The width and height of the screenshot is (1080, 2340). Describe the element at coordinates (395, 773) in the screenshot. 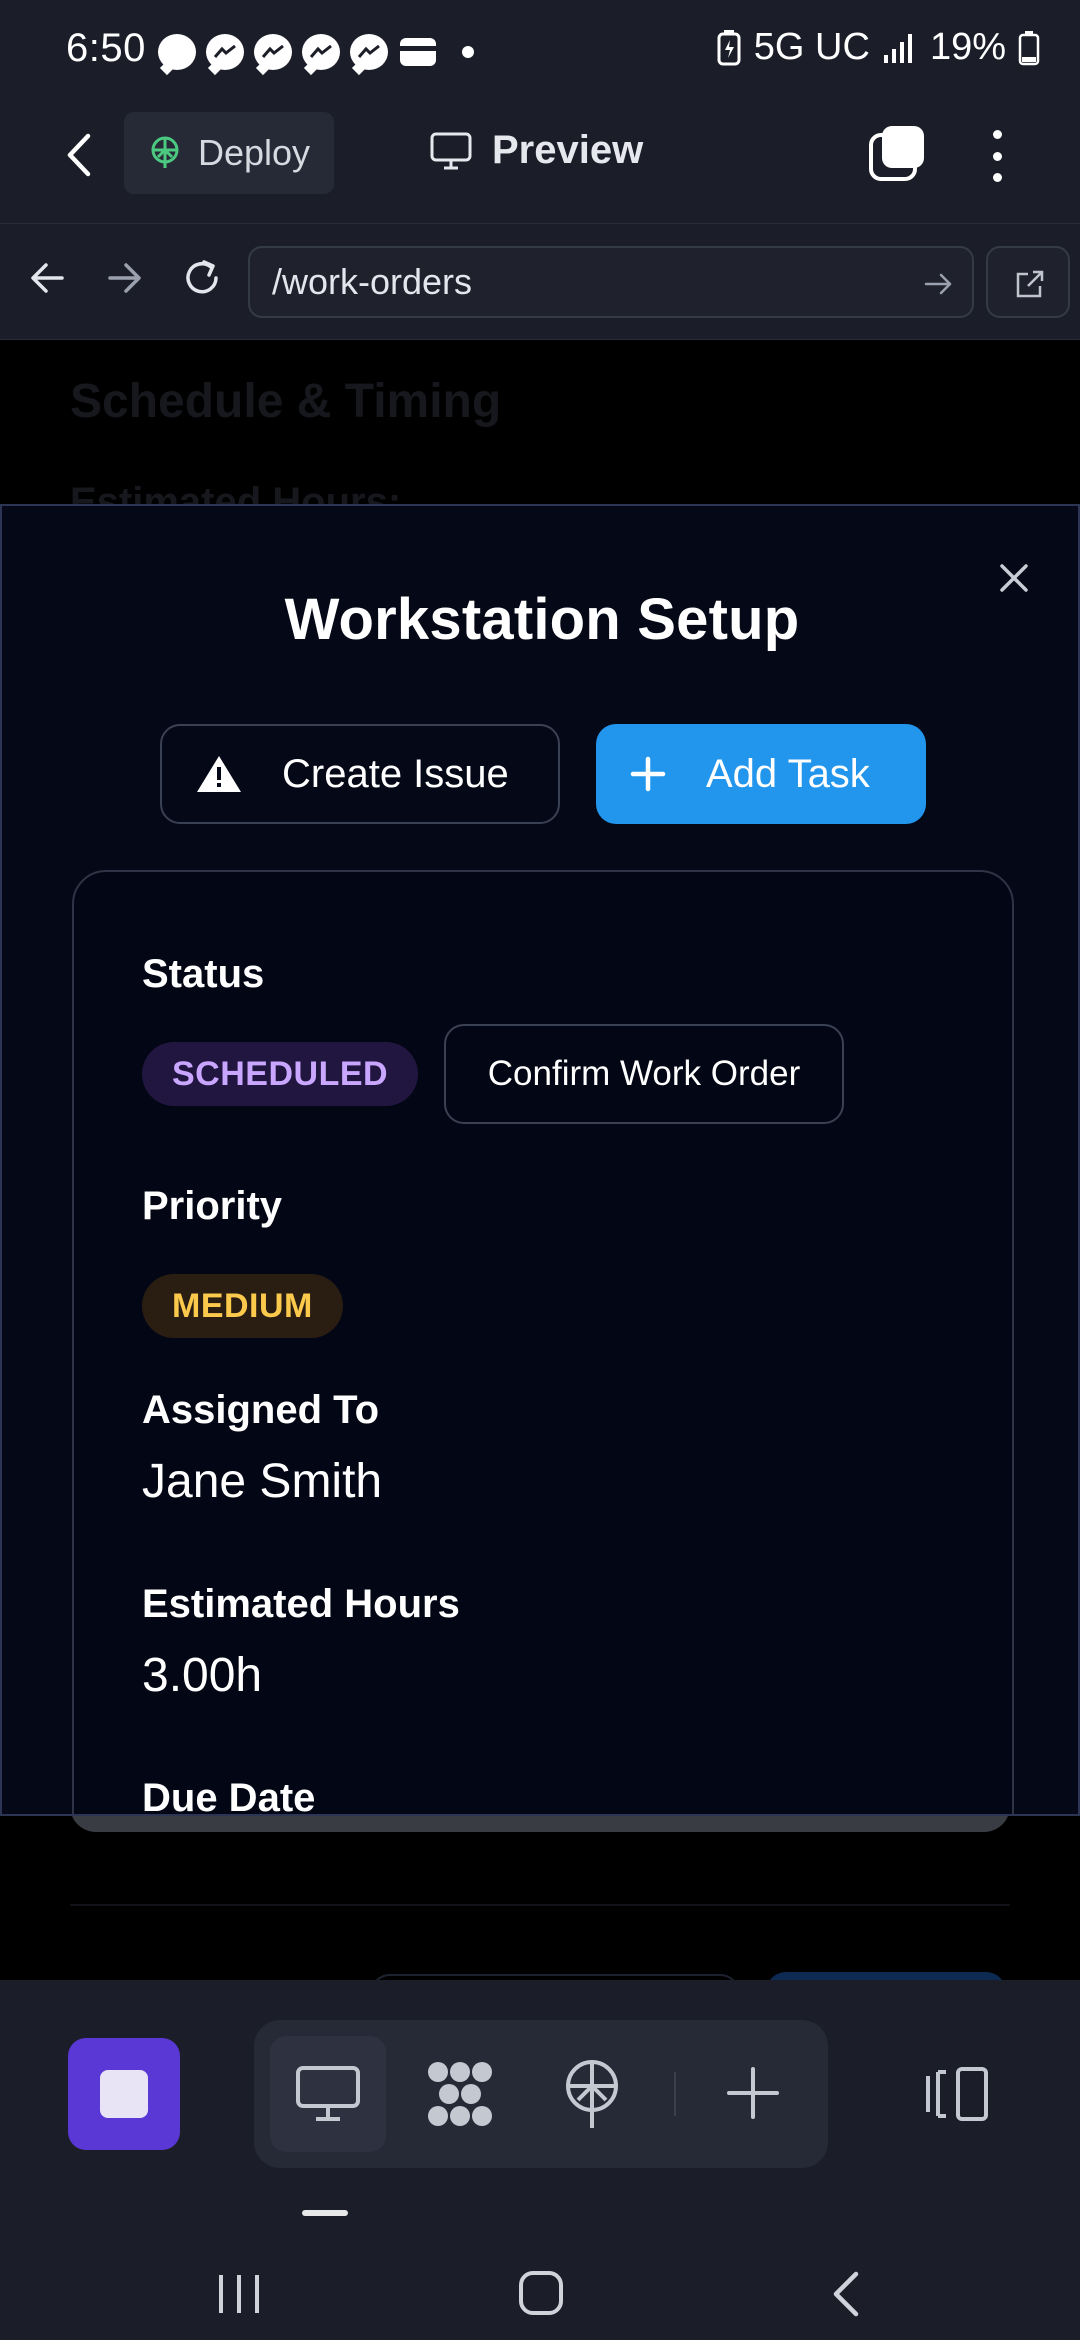

I see `create-issue-label: Create Issue` at that location.